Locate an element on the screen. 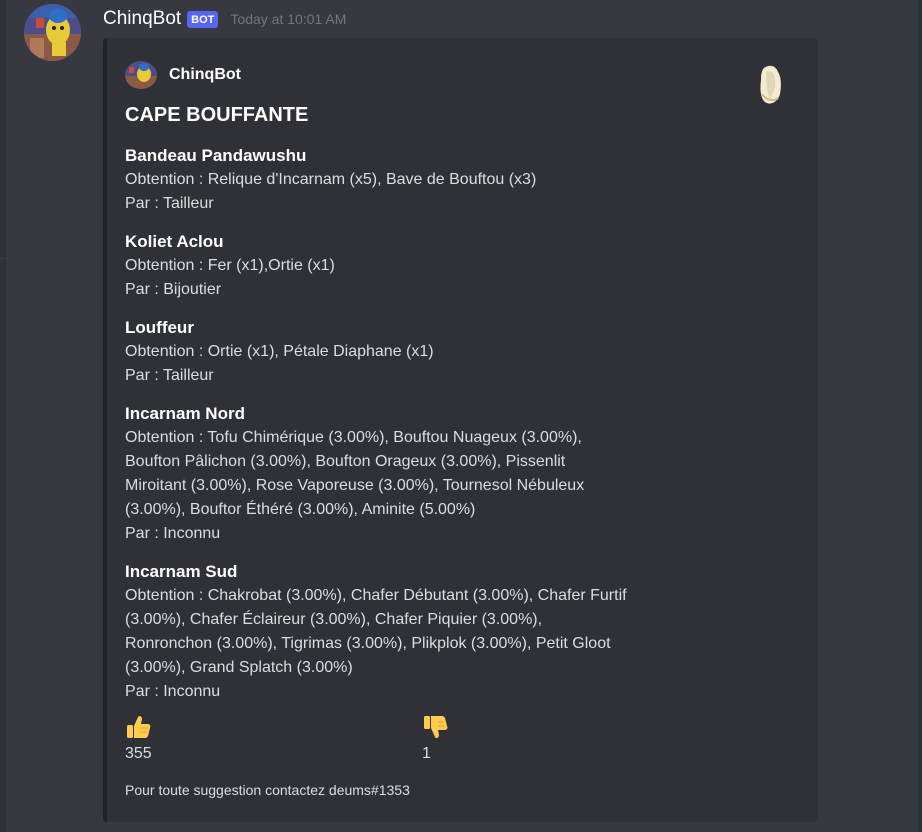  author-icon is located at coordinates (141, 75).